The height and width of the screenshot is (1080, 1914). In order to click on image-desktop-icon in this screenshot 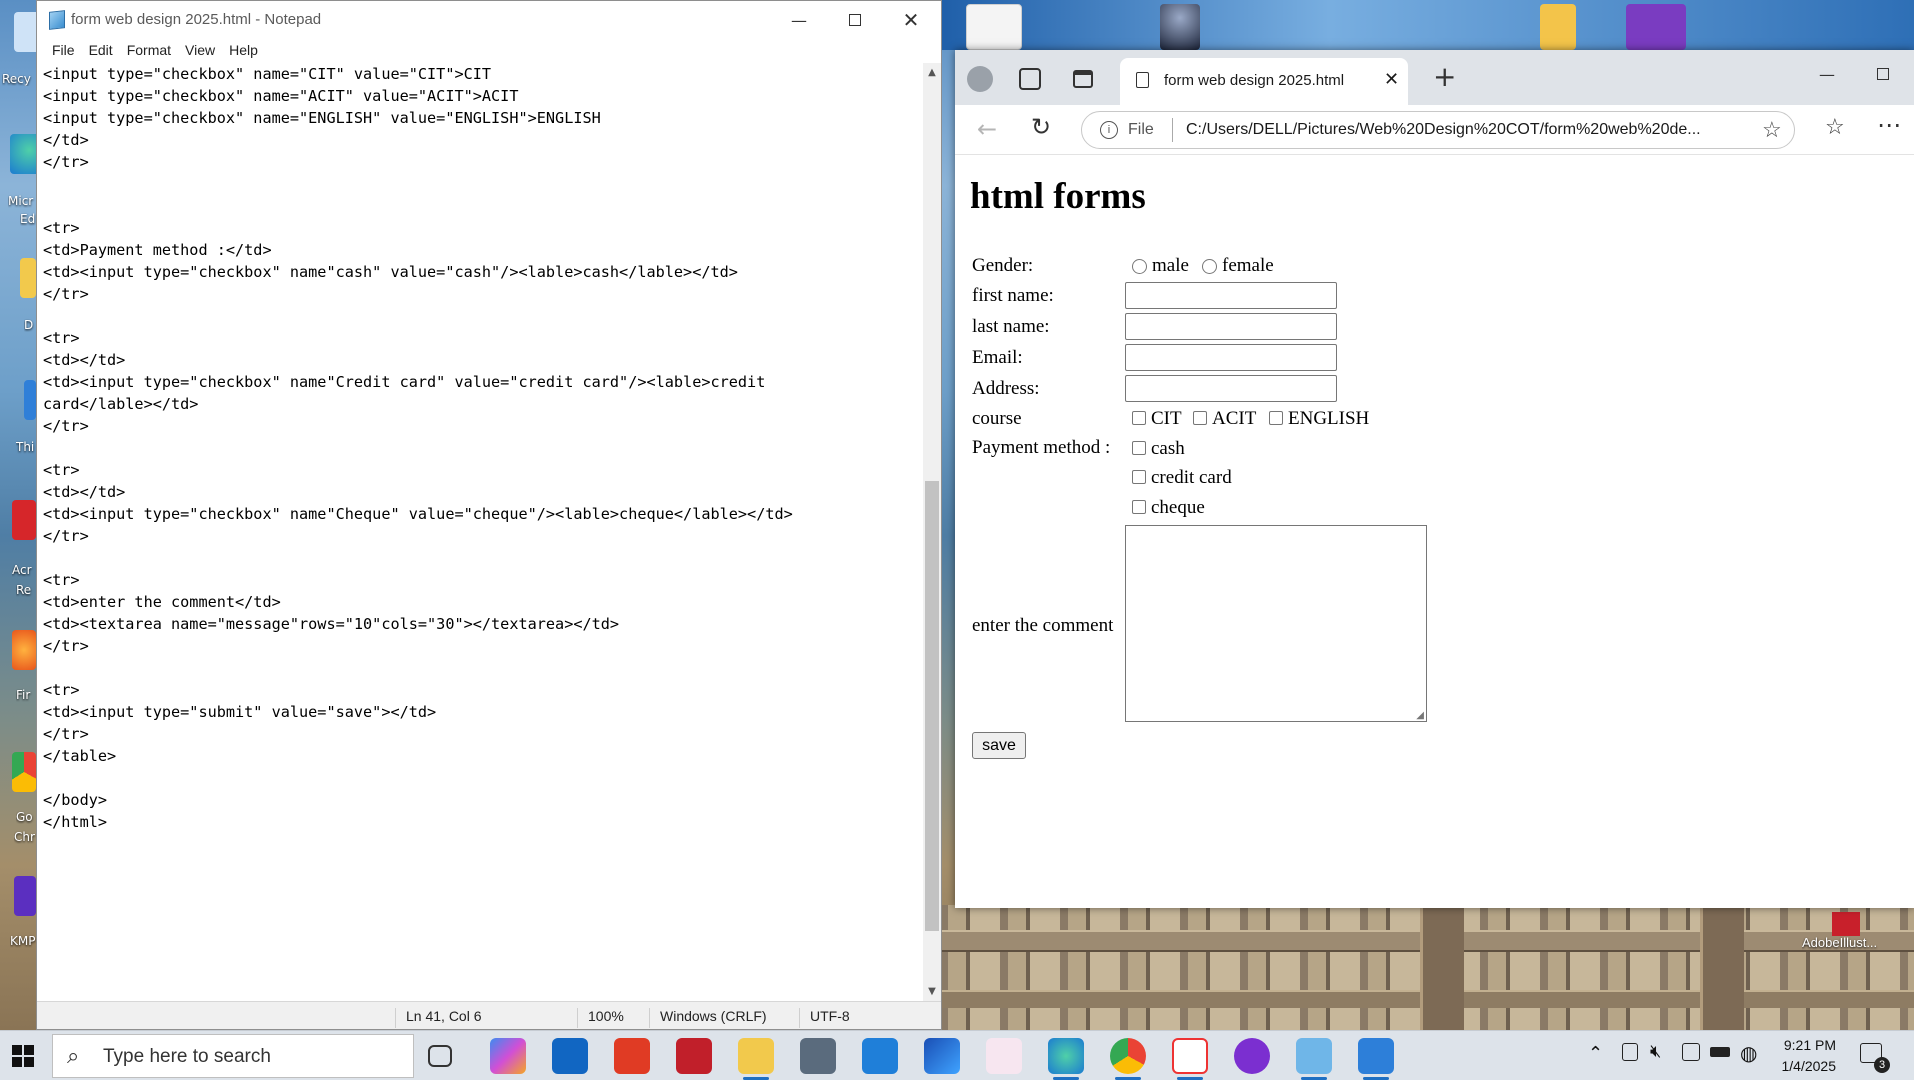, I will do `click(1180, 27)`.